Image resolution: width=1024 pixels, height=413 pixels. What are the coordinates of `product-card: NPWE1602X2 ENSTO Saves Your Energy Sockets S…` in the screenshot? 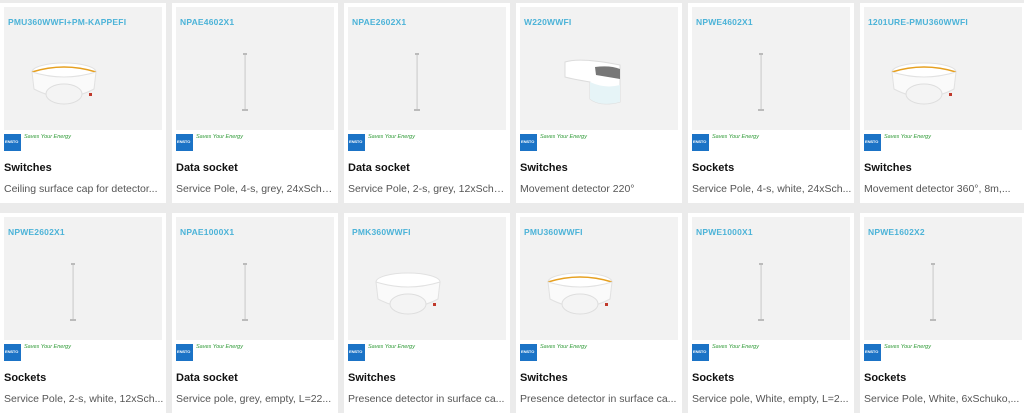 It's located at (942, 313).